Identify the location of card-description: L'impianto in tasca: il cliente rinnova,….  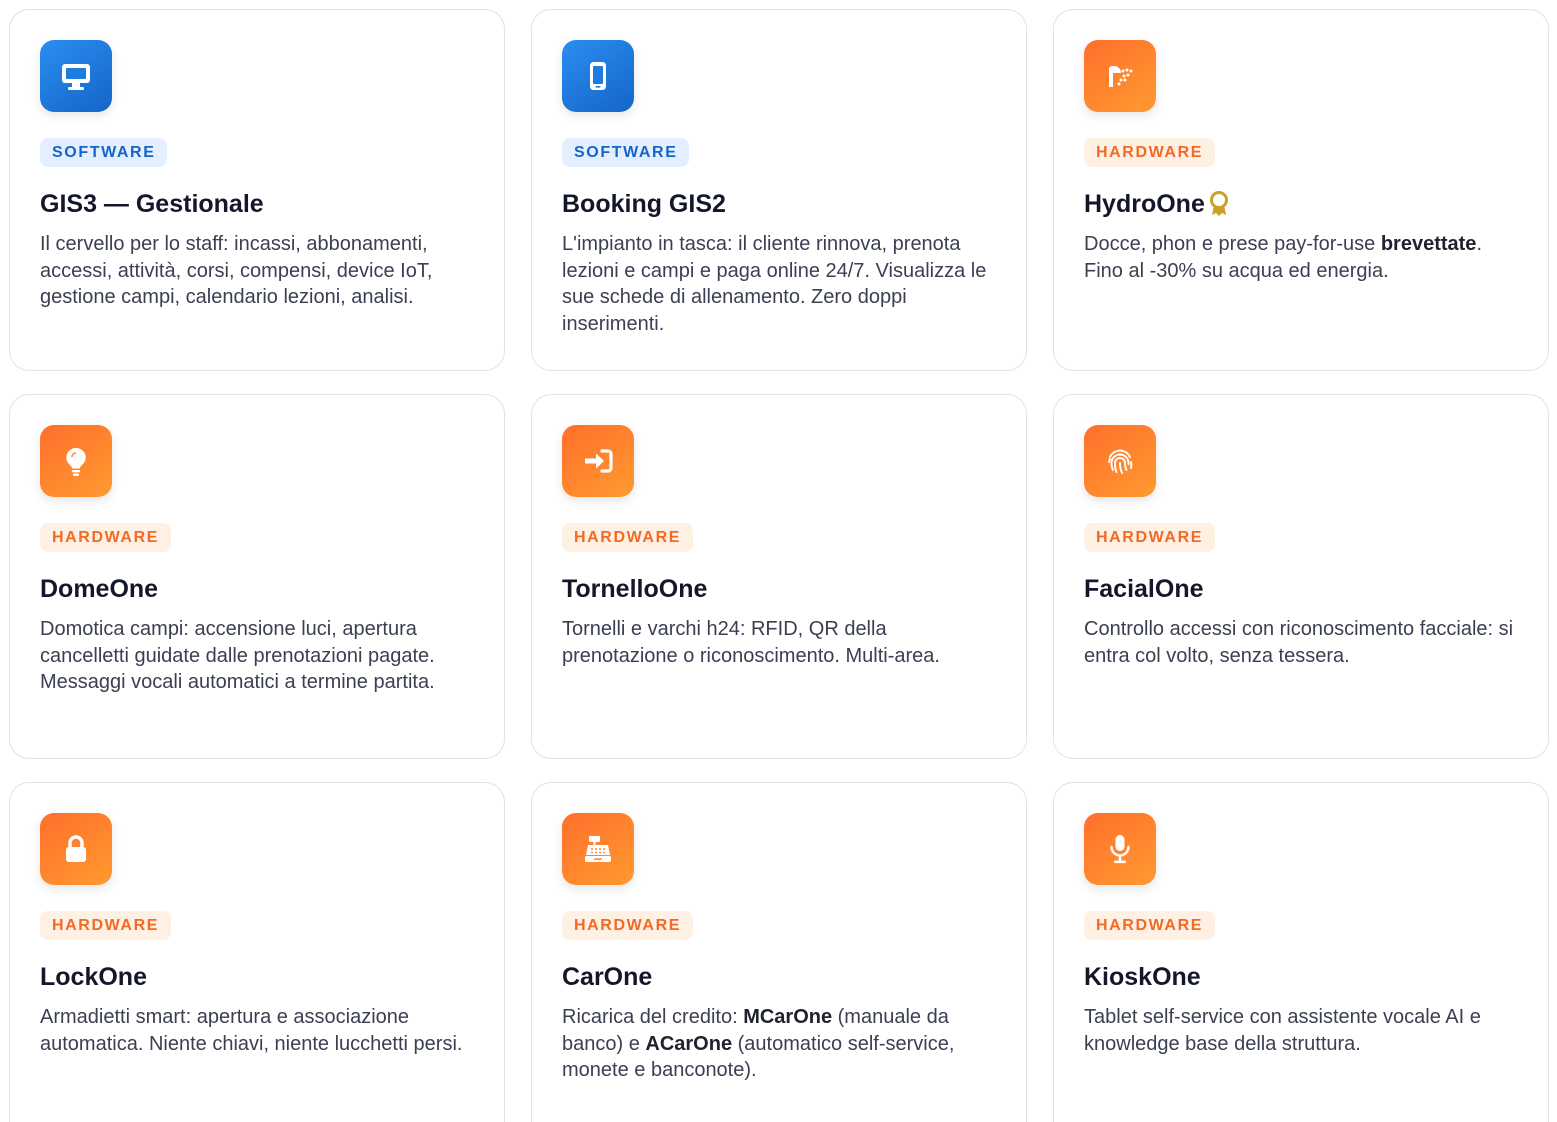
(774, 284).